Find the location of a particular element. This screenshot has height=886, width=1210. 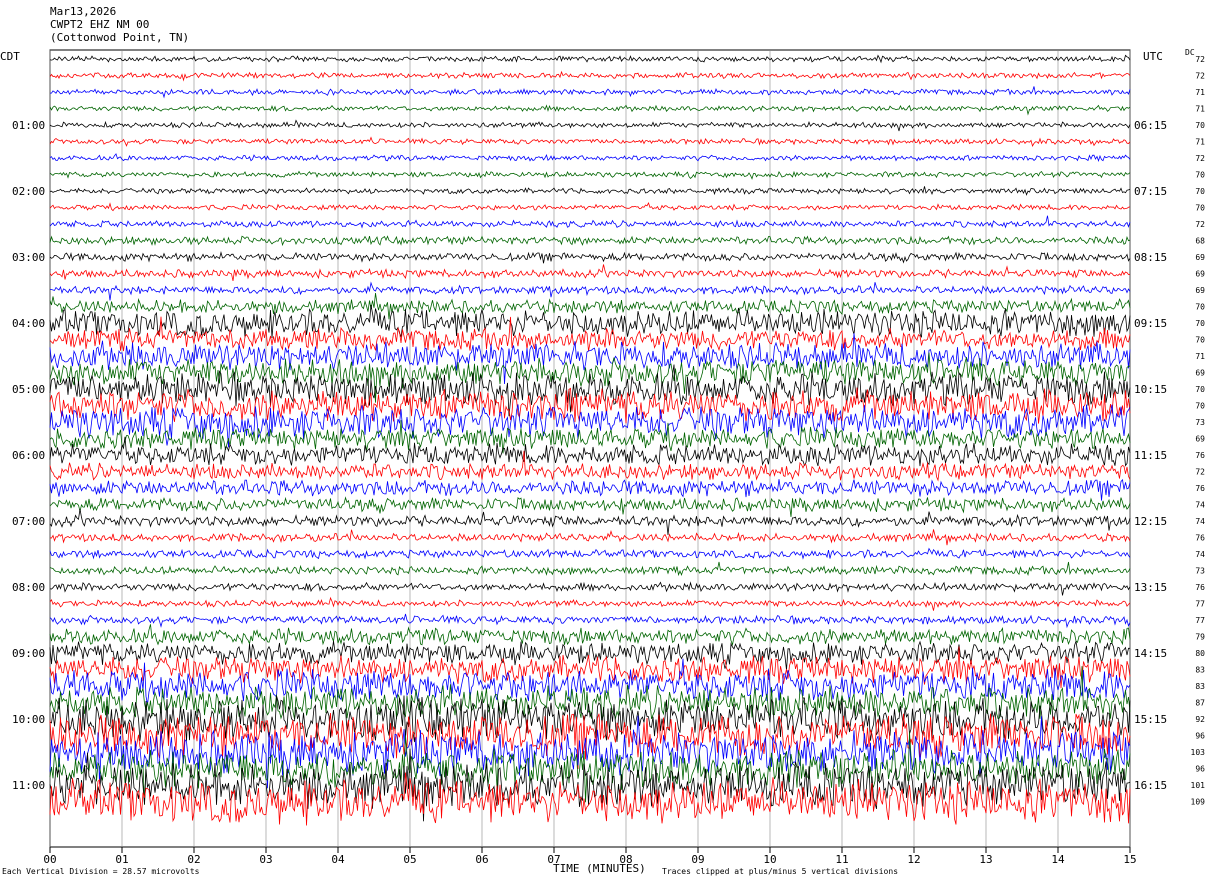

x-tick-label: 13 is located at coordinates (985, 859).